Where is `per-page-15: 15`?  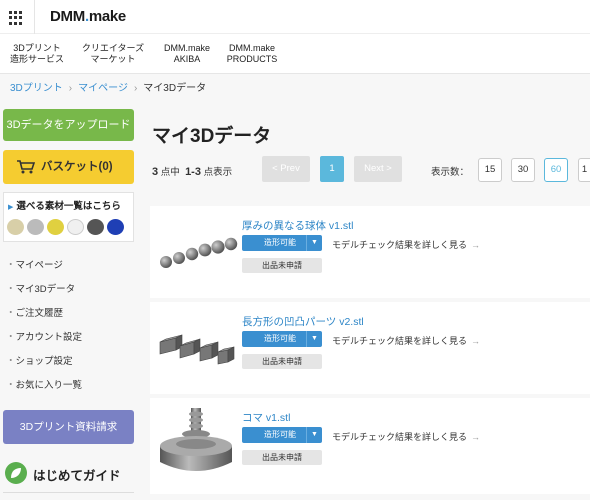
per-page-15: 15 is located at coordinates (490, 170).